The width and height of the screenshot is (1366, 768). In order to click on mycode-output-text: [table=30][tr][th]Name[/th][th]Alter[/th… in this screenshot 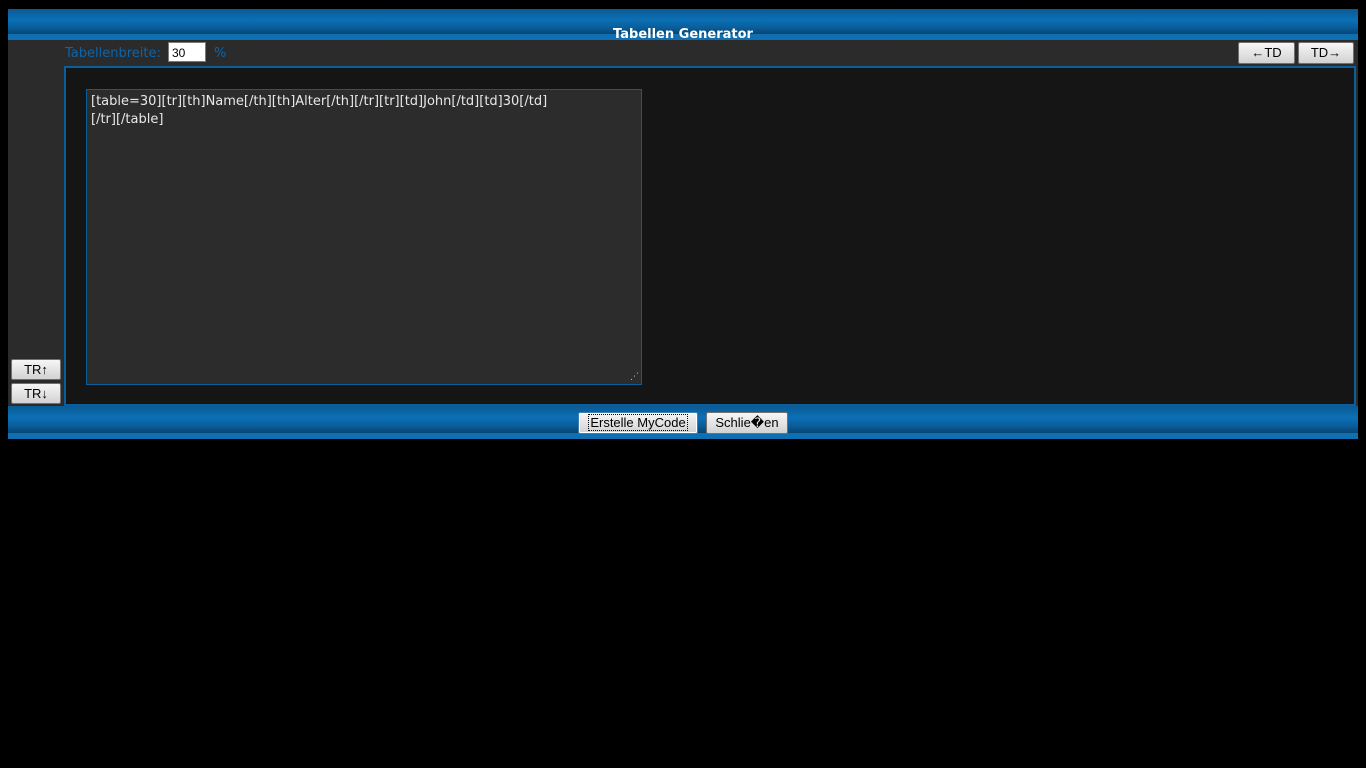, I will do `click(319, 110)`.